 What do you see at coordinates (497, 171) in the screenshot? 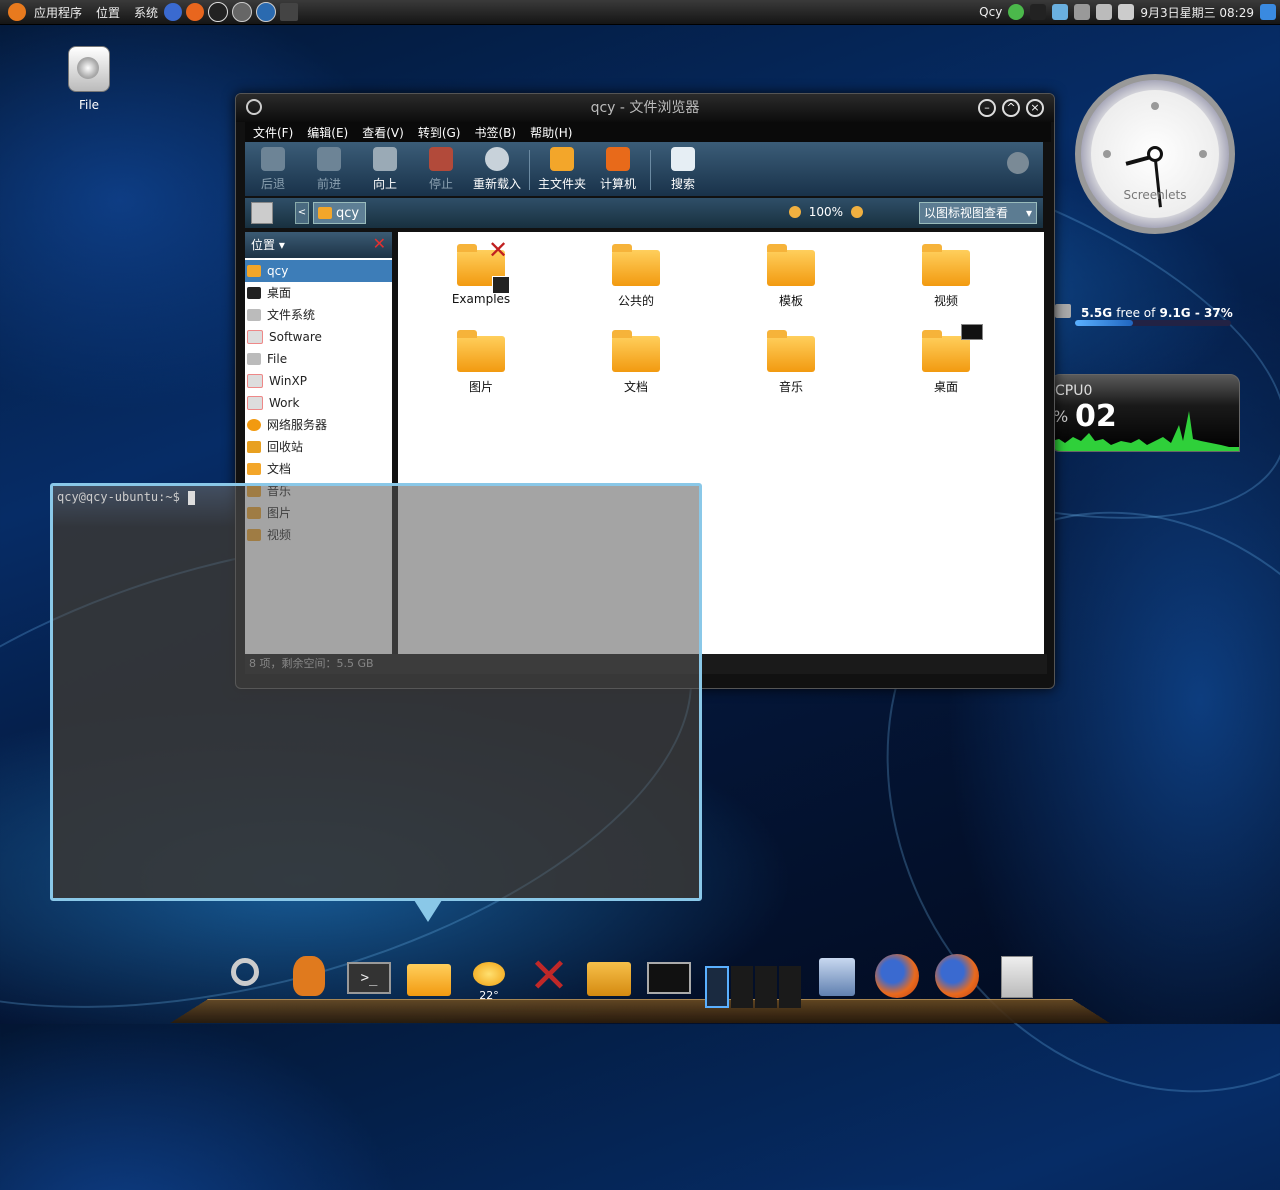
I see `reload-button: 重新载入` at bounding box center [497, 171].